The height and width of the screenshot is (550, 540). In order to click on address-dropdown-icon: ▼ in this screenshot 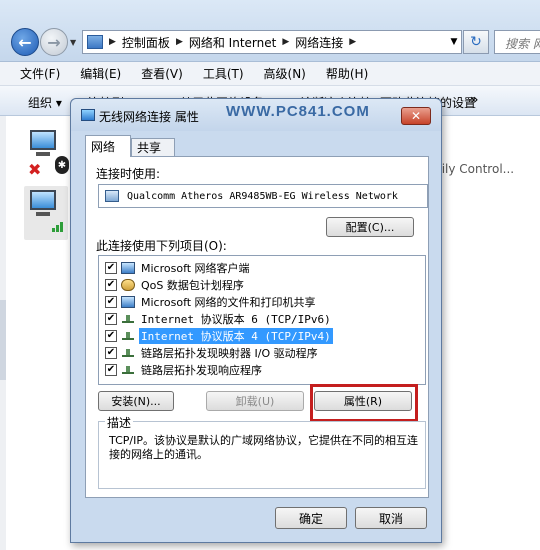, I will do `click(454, 42)`.